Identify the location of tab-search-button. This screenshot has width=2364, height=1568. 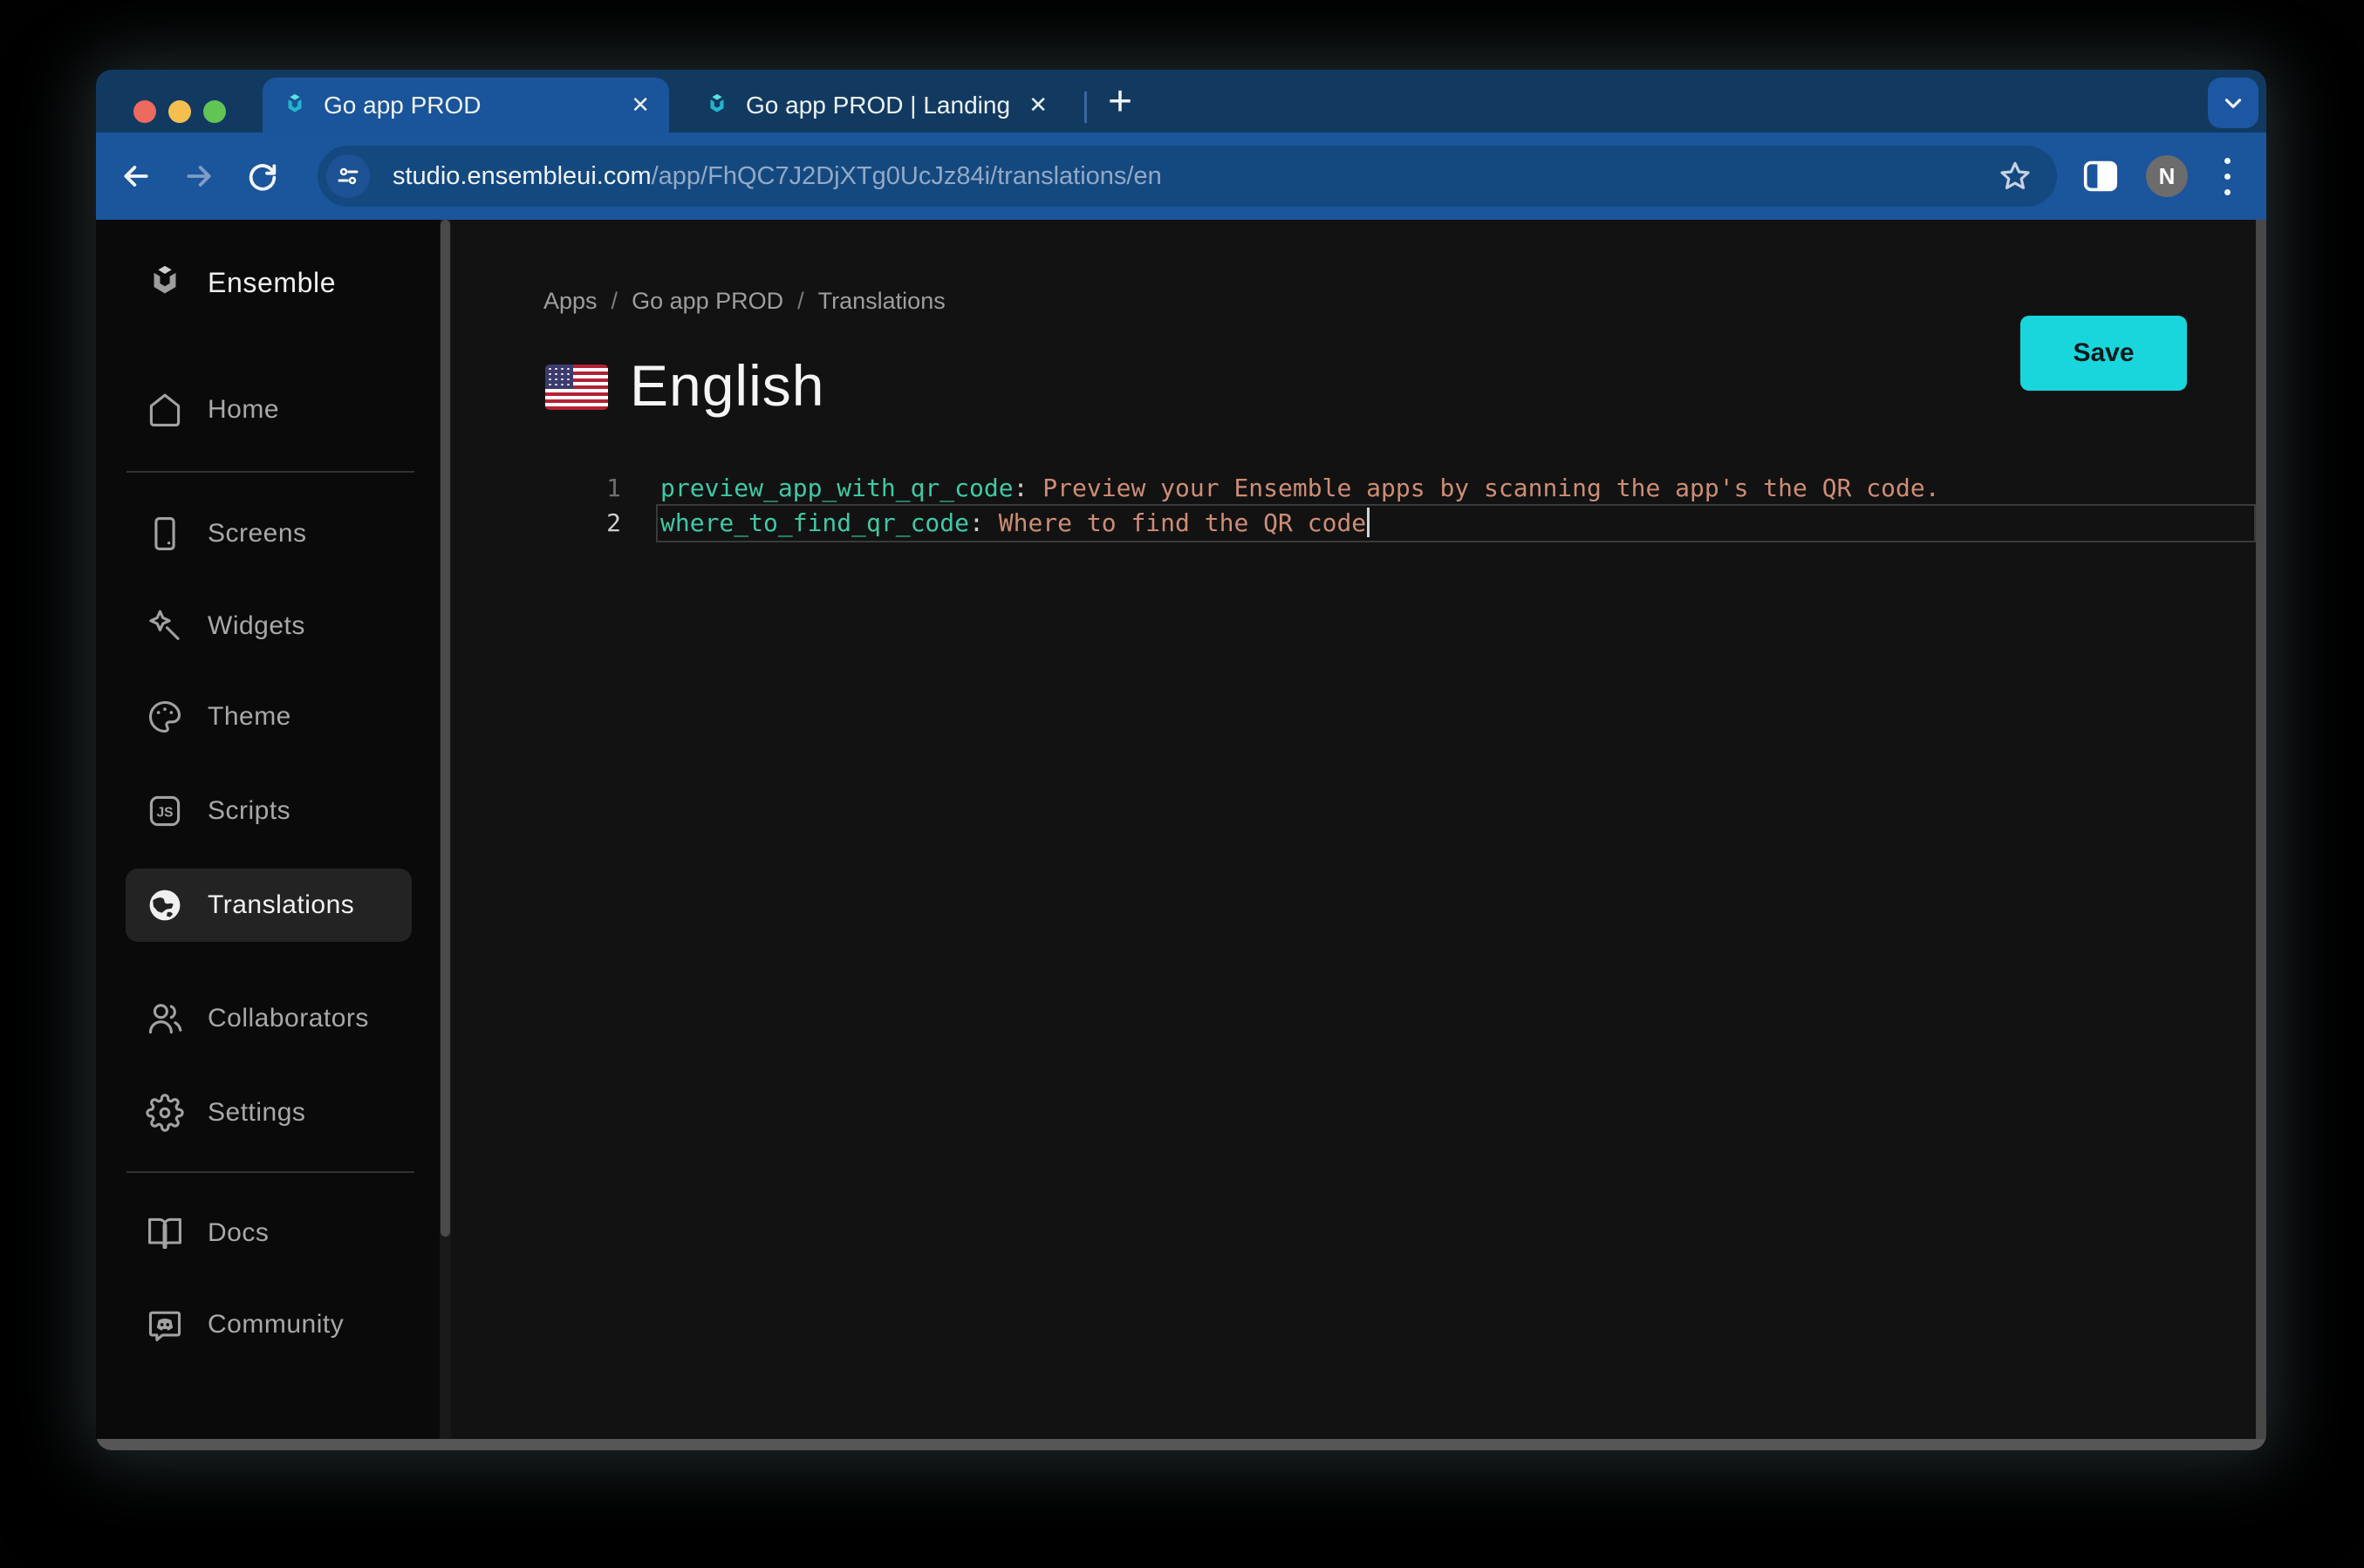
(2233, 103).